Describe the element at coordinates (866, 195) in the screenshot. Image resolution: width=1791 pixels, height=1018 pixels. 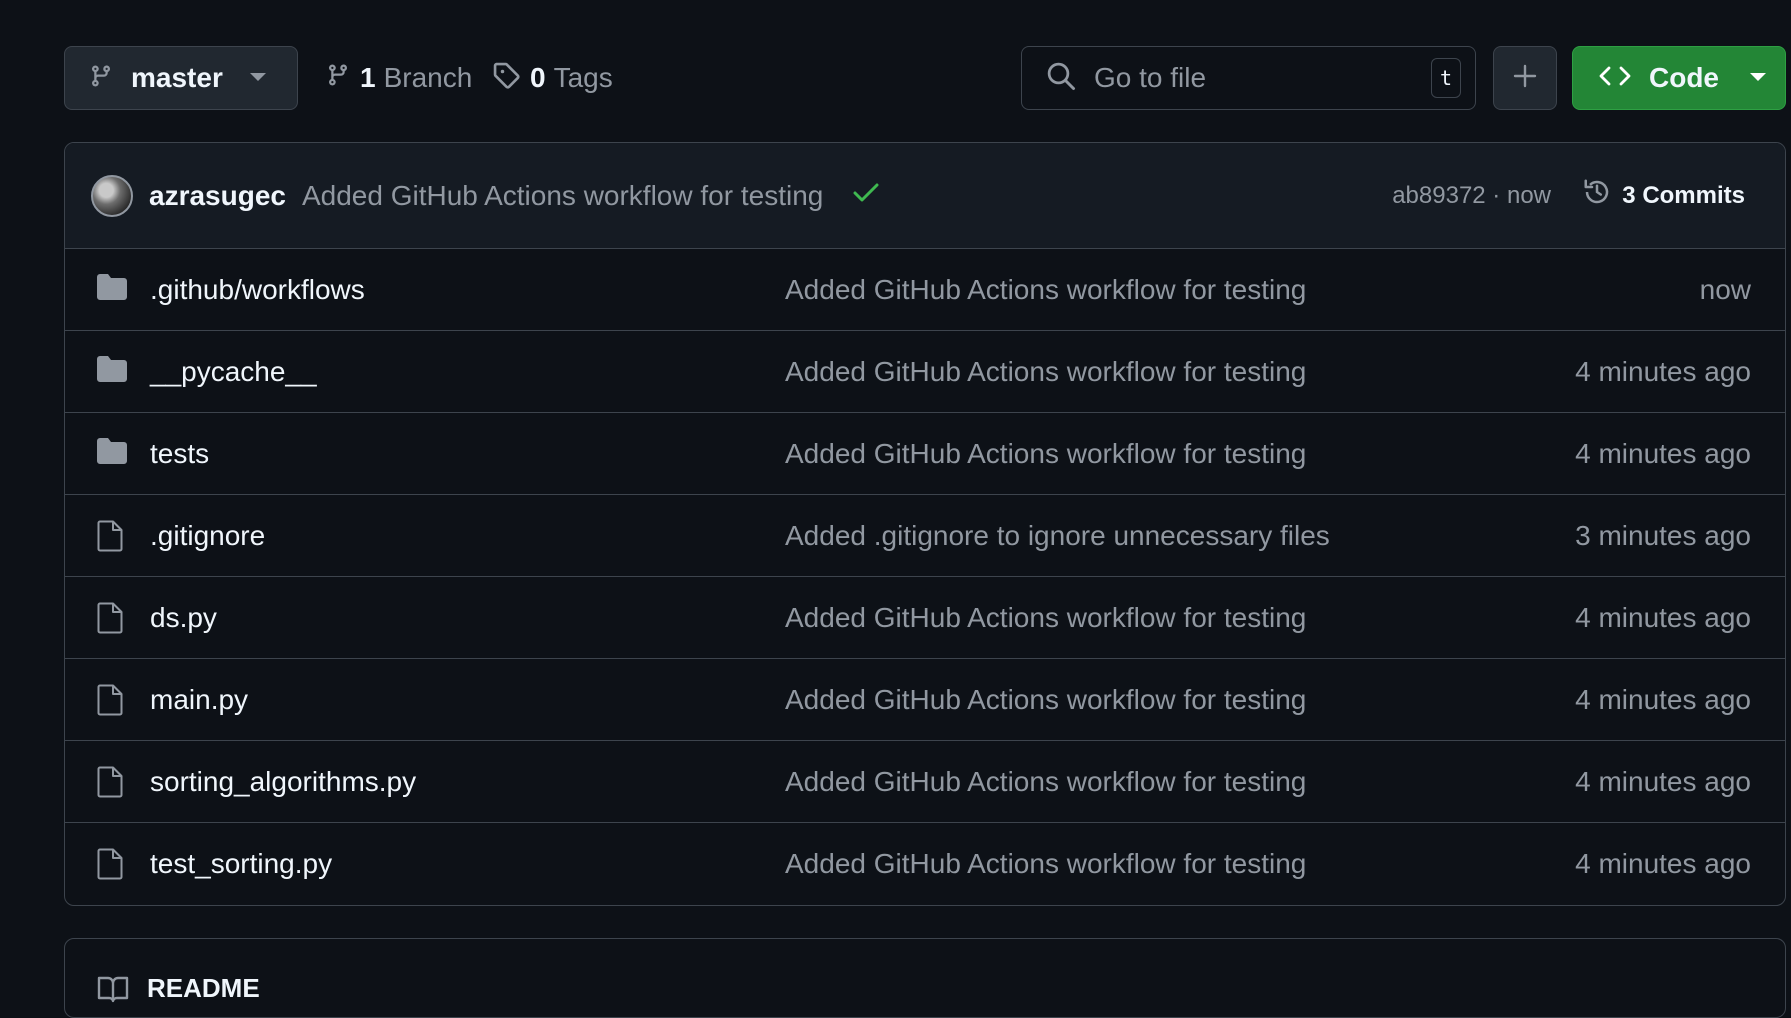
I see `check-icon` at that location.